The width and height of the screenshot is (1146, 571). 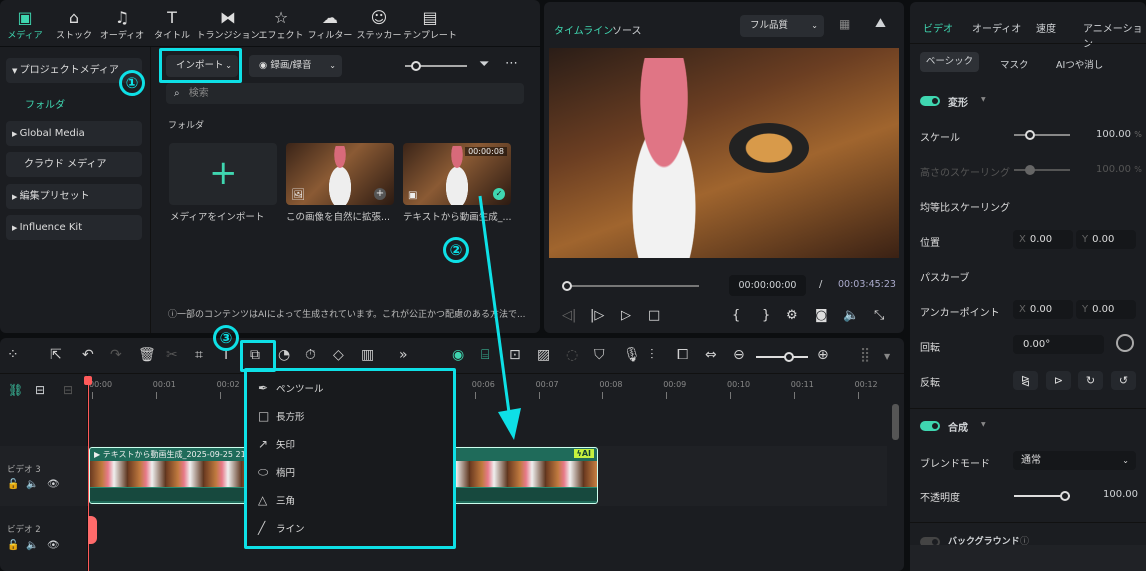 What do you see at coordinates (499, 317) in the screenshot?
I see `annotation-arrow` at bounding box center [499, 317].